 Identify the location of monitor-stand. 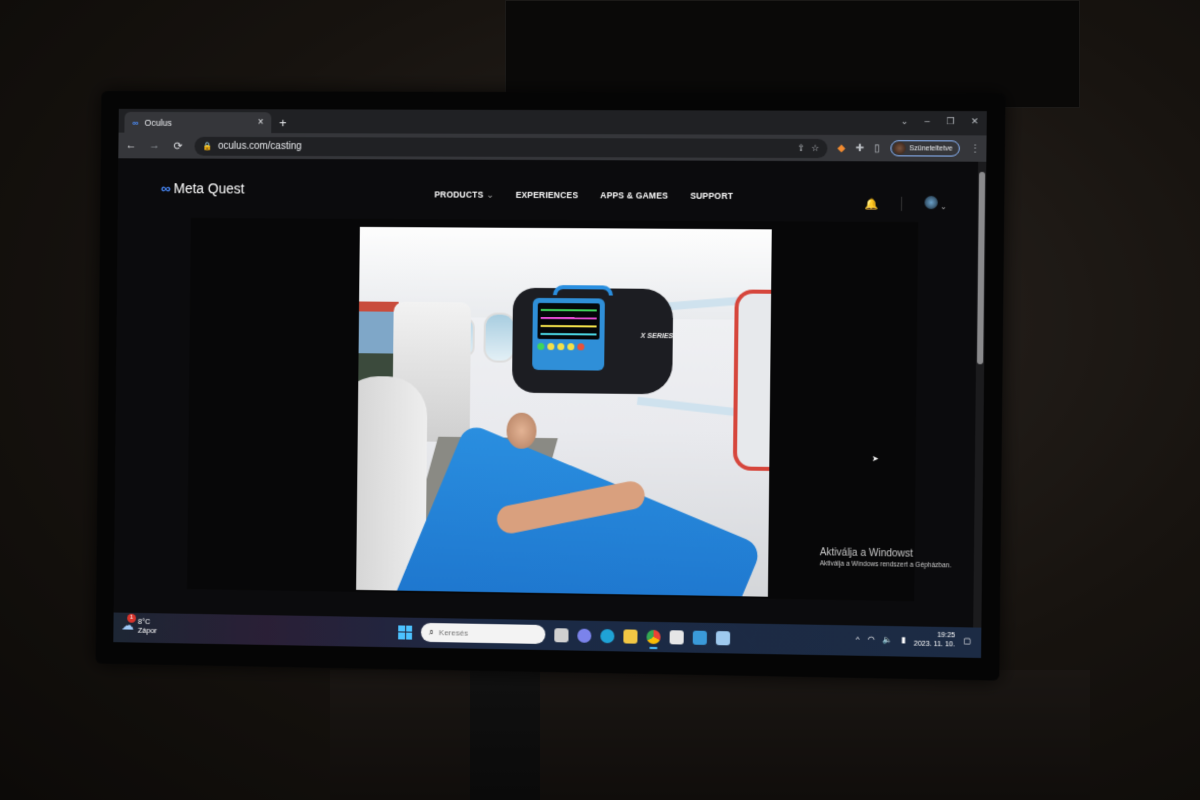
(505, 730).